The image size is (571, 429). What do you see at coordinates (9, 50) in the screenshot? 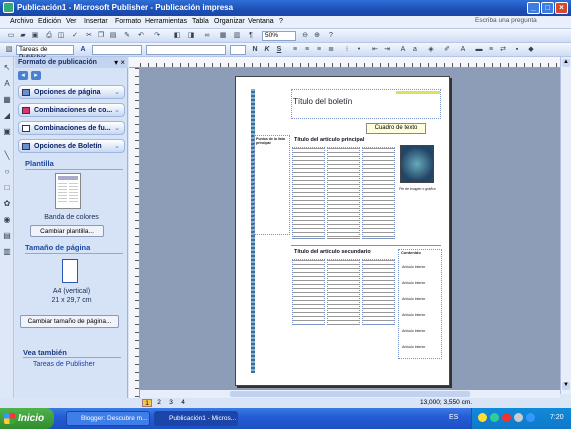
I see `tasks-pane-icon: ▧` at bounding box center [9, 50].